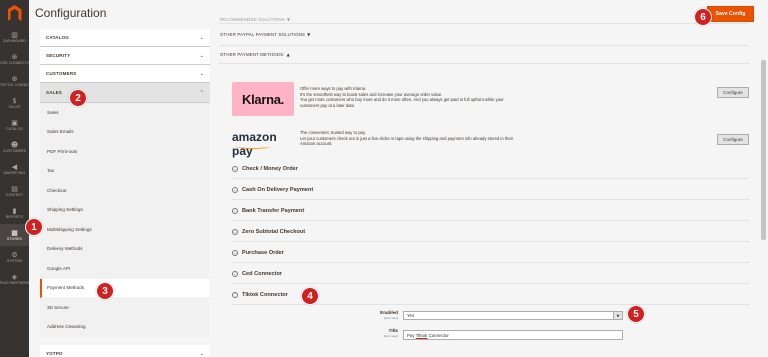  I want to click on nav-item-marketing: ◀ MARKETING, so click(14, 169).